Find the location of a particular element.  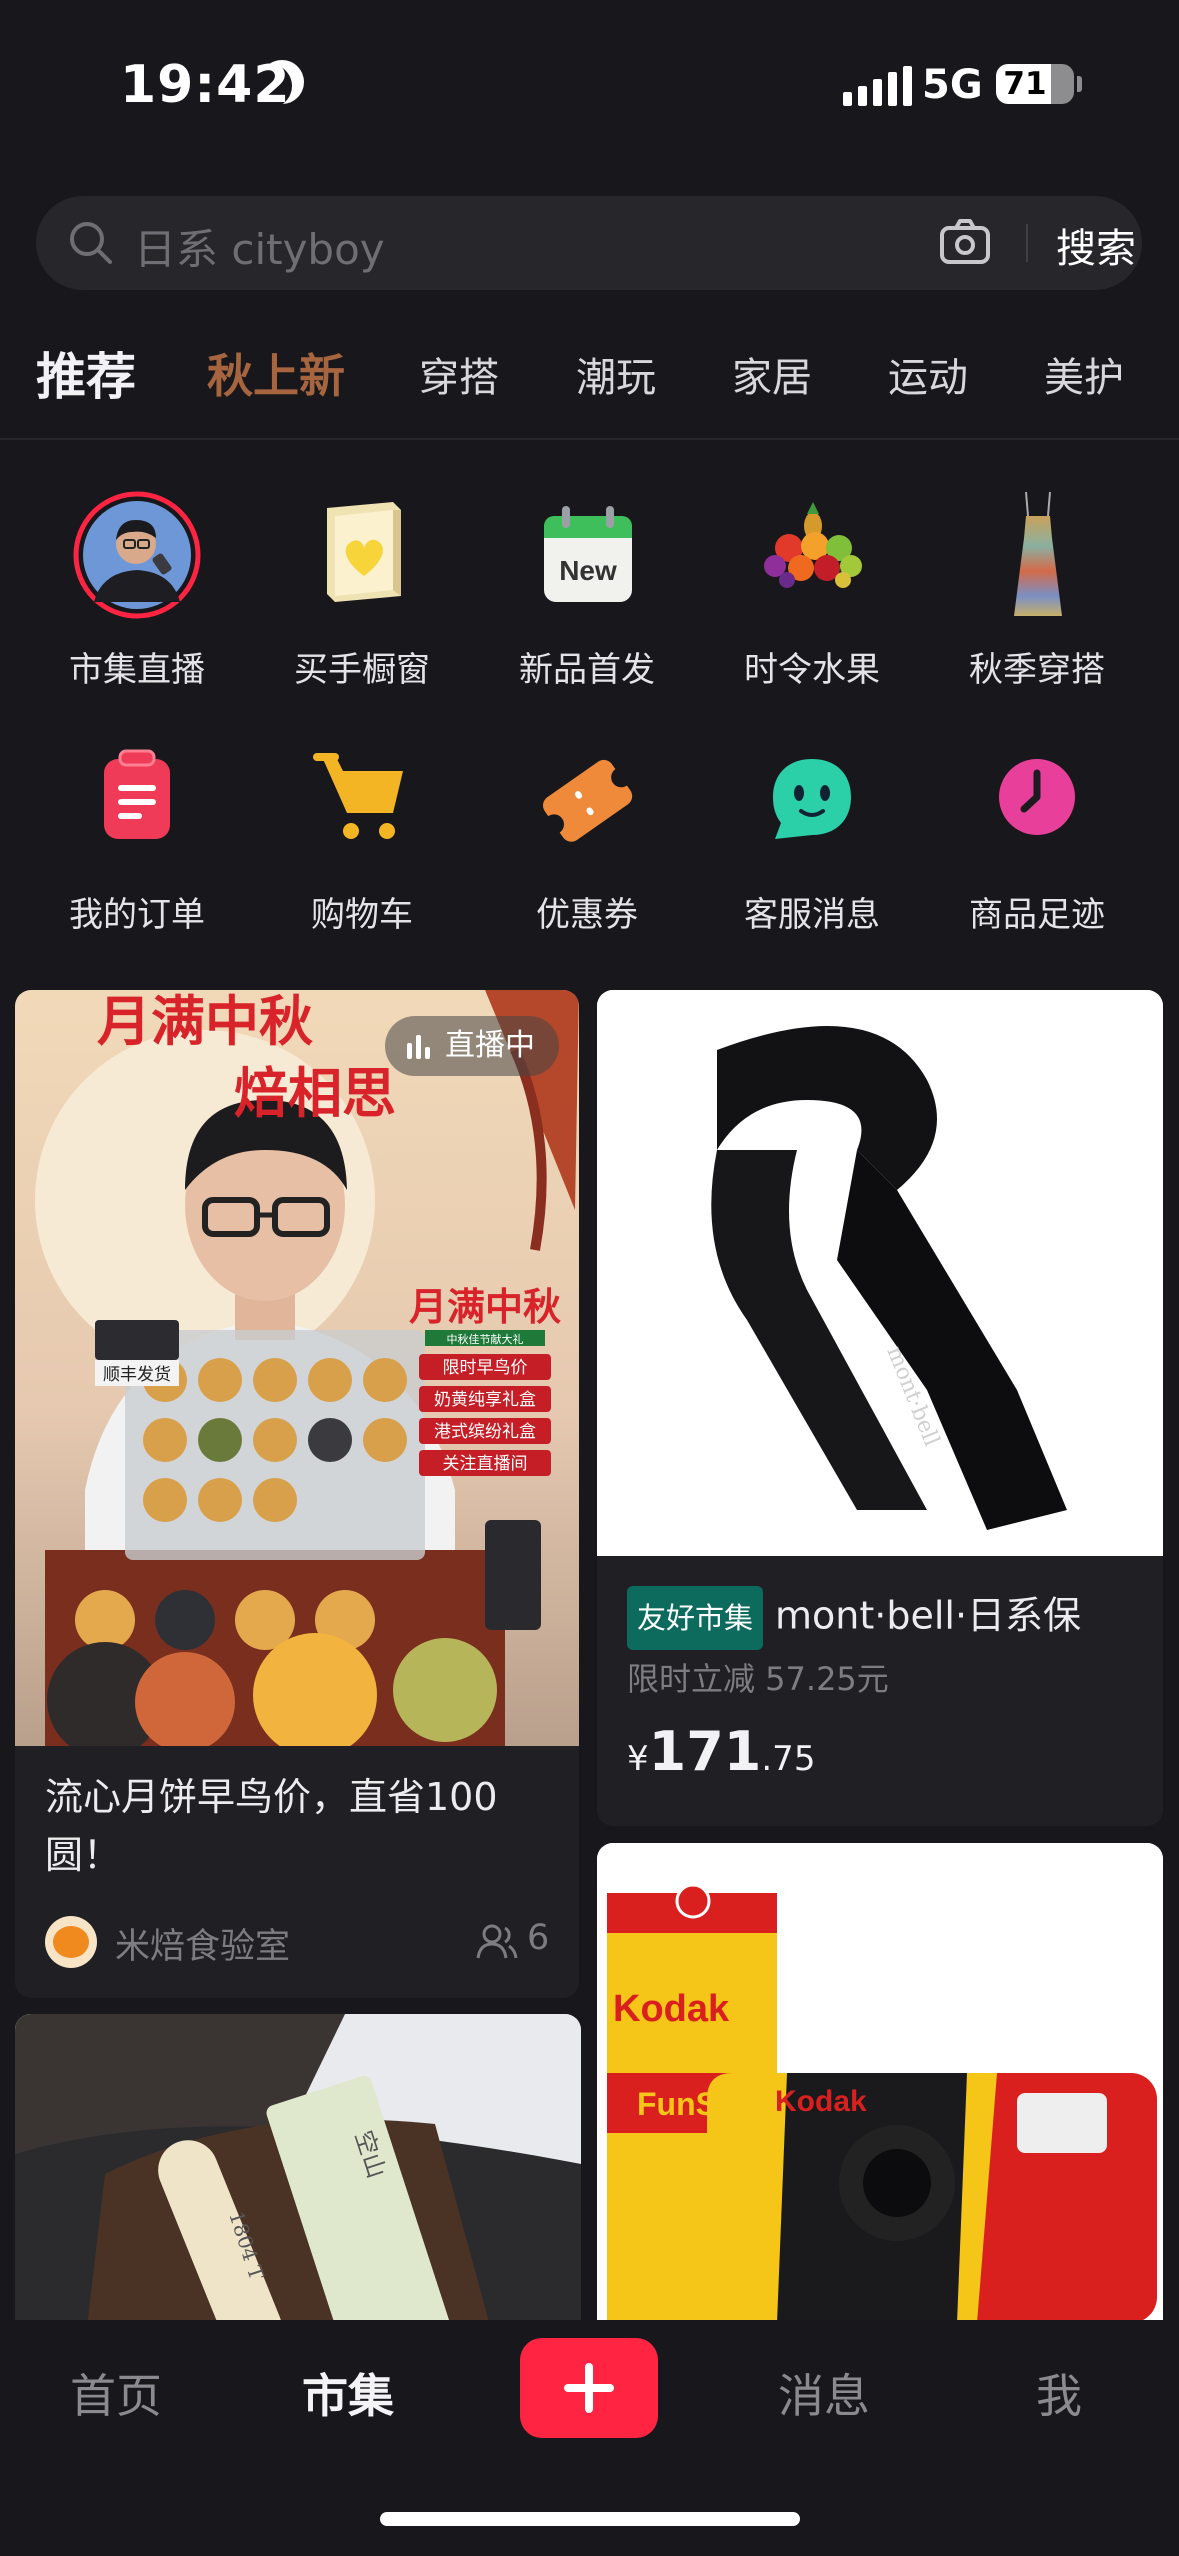

quick-seasonal-fruit: 时令水果 is located at coordinates (812, 590).